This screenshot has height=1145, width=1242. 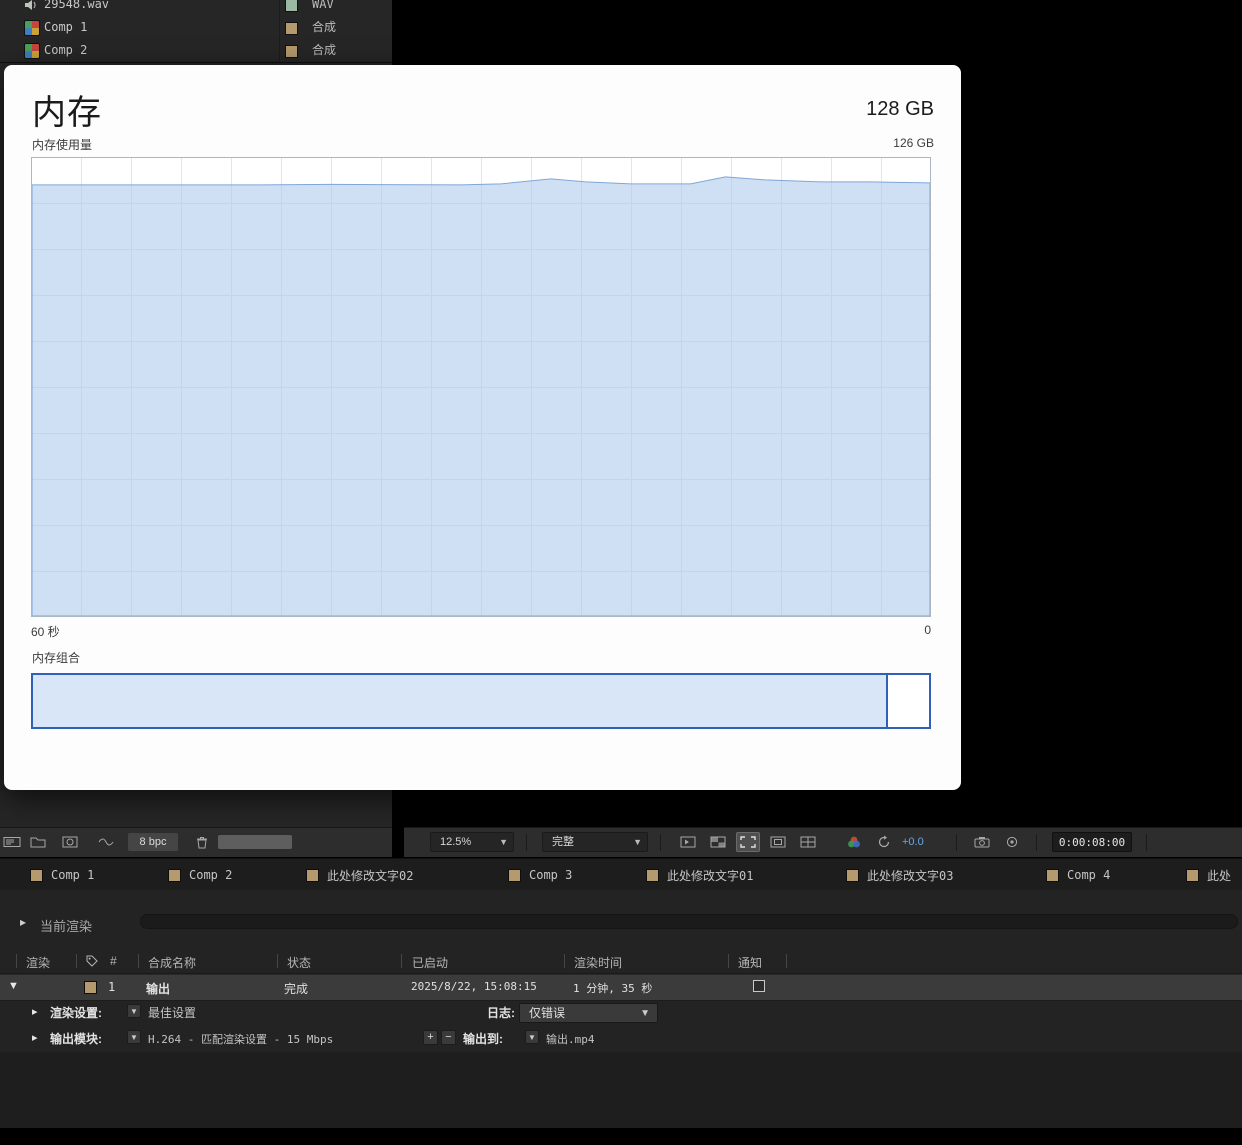 I want to click on transparency-grid-icon, so click(x=718, y=842).